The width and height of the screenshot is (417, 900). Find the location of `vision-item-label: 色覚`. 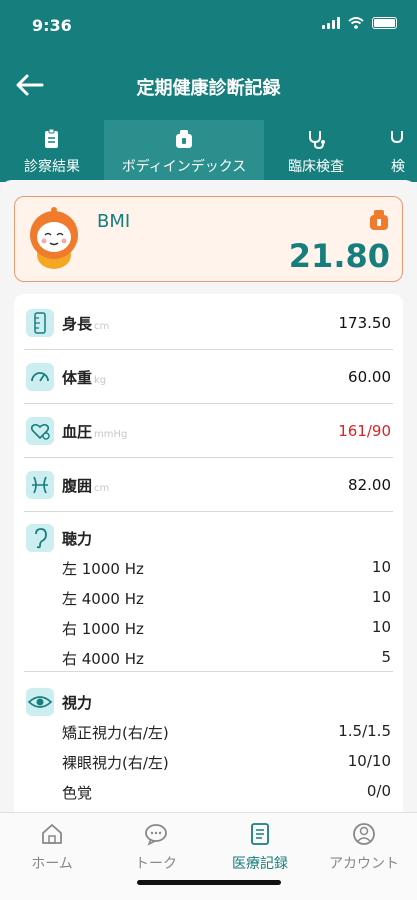

vision-item-label: 色覚 is located at coordinates (77, 793).